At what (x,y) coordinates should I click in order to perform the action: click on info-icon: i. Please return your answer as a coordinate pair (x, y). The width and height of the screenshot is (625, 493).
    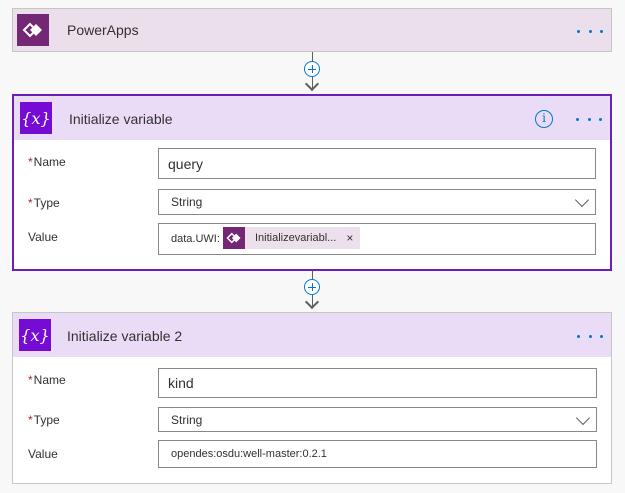
    Looking at the image, I should click on (544, 119).